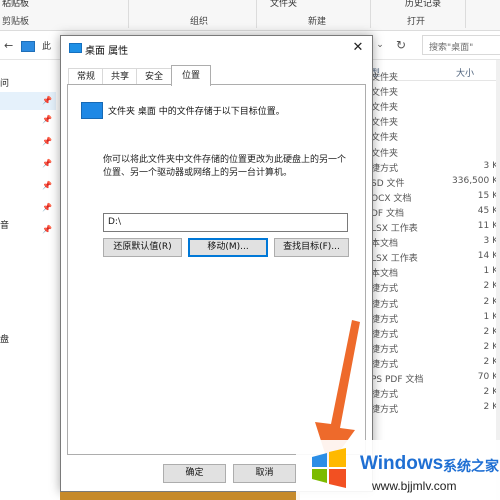 The image size is (500, 500). Describe the element at coordinates (250, 15) in the screenshot. I see `explorer-ribbon: 粘贴板 文件夹 历史记录 剪贴板 组织 新建 打开` at that location.